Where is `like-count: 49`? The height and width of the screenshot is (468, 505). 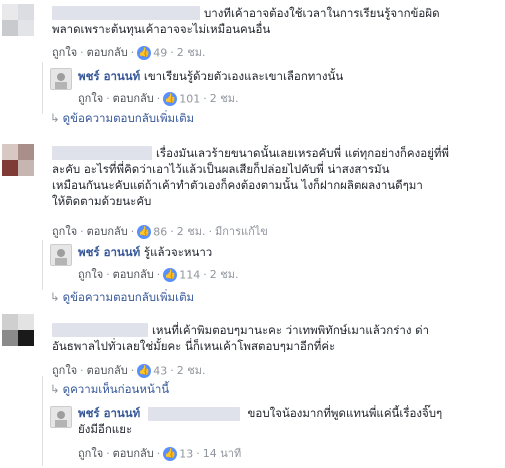
like-count: 49 is located at coordinates (160, 53).